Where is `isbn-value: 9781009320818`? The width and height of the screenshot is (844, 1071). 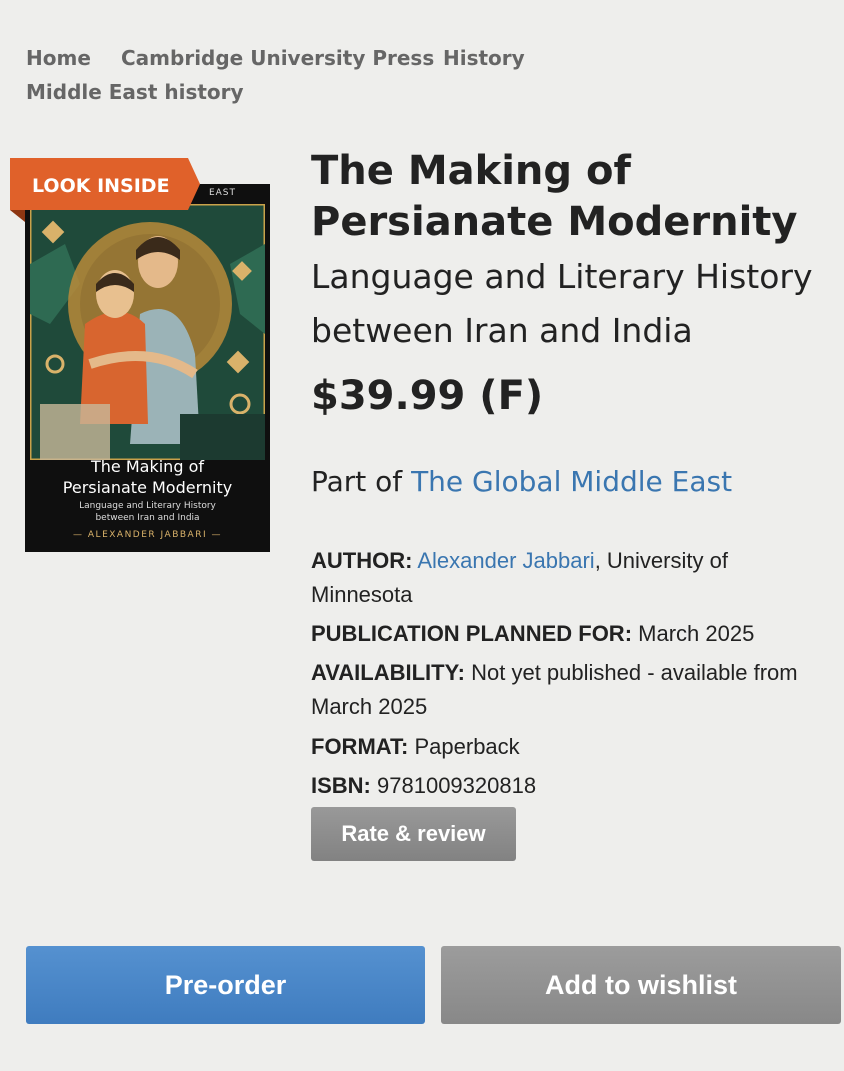 isbn-value: 9781009320818 is located at coordinates (457, 785).